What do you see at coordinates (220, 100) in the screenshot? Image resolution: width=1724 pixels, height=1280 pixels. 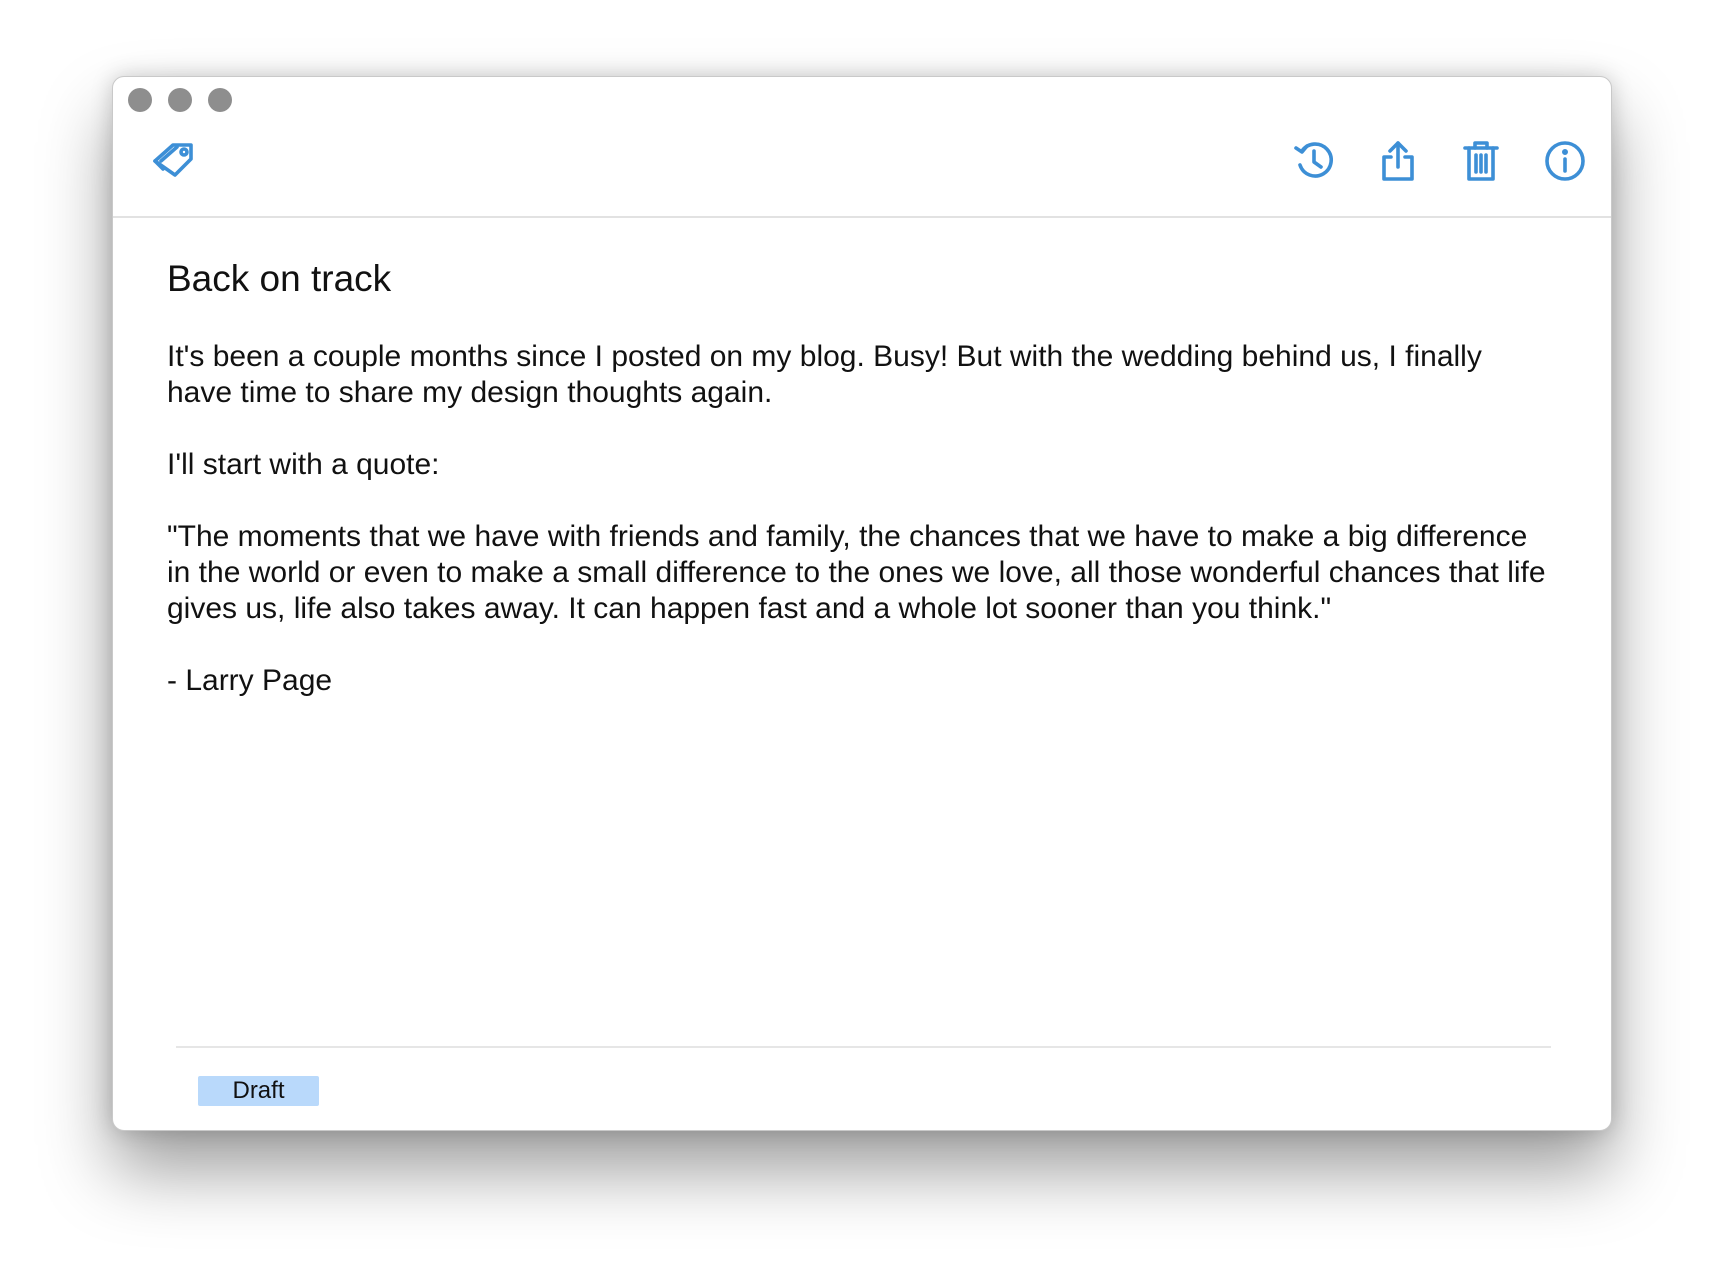 I see `zoom-window-button` at bounding box center [220, 100].